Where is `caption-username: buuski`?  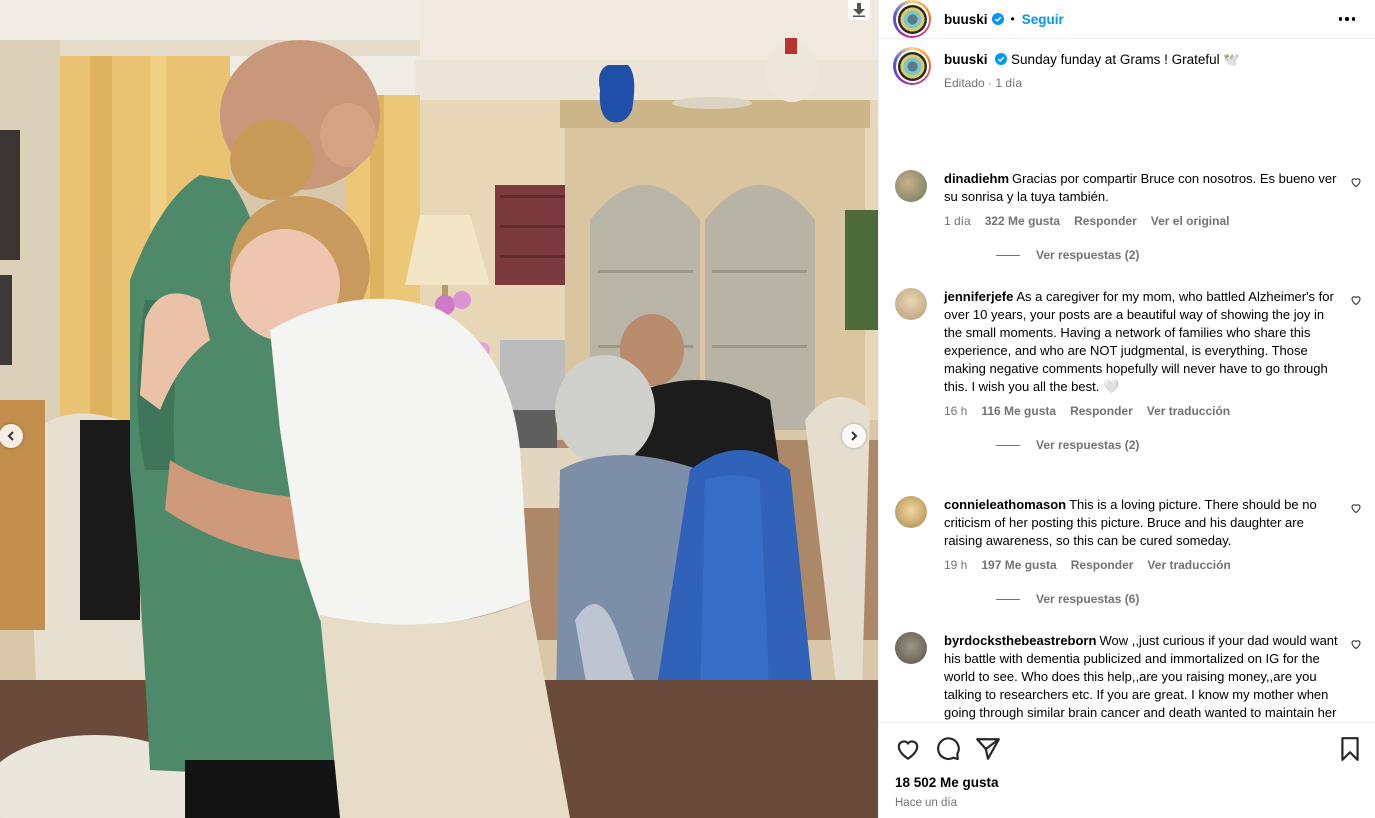 caption-username: buuski is located at coordinates (966, 59).